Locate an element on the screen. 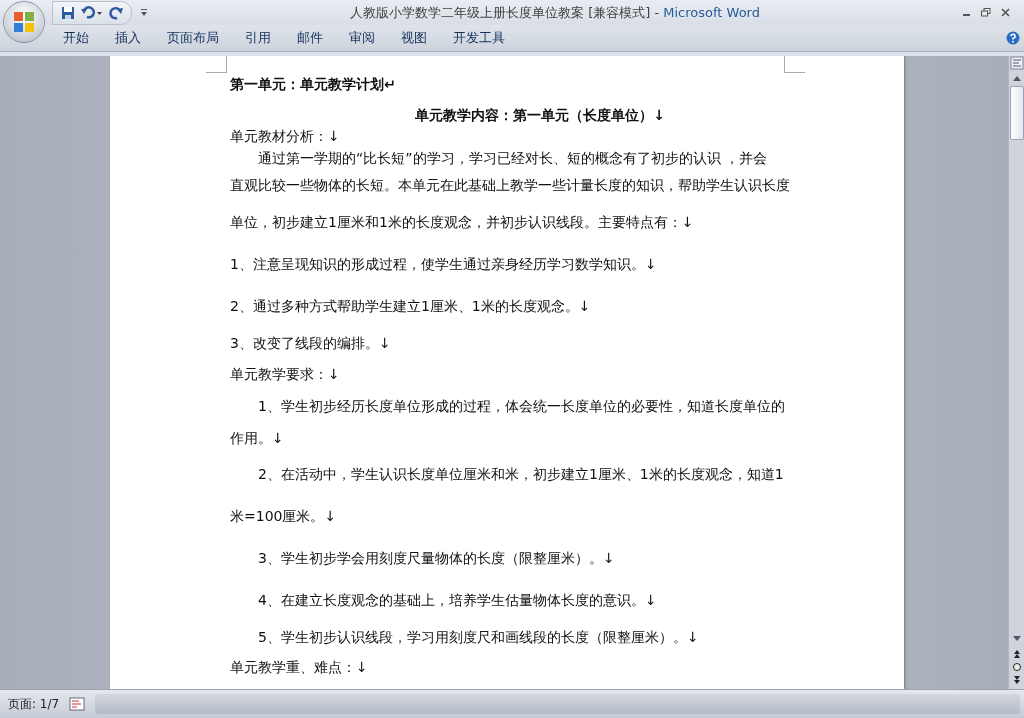 The width and height of the screenshot is (1024, 718). ribbon-tab: 邮件 is located at coordinates (310, 38).